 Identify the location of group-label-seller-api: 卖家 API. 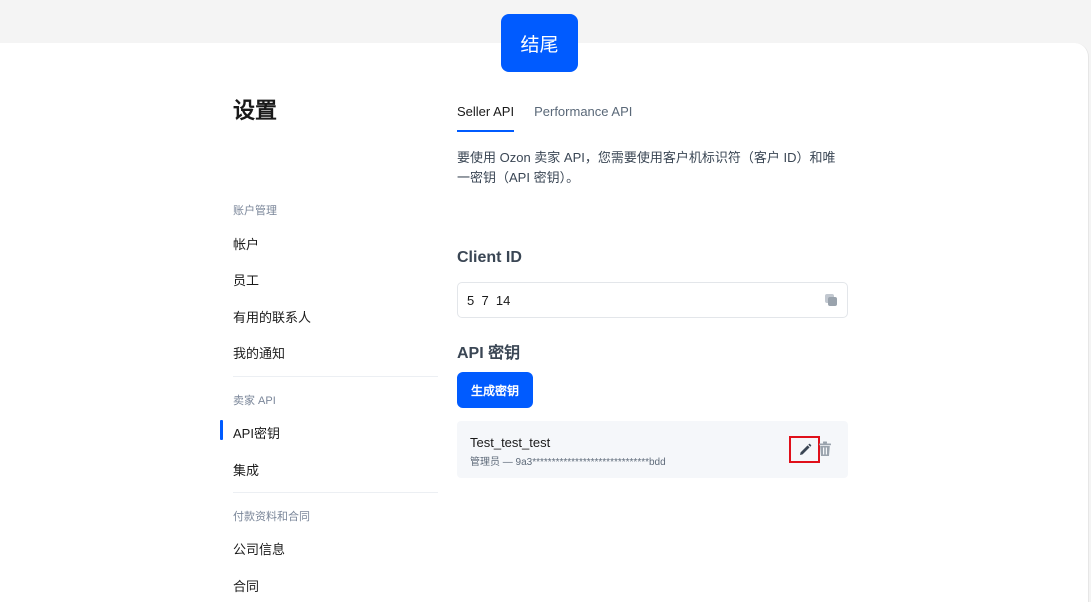
(254, 401).